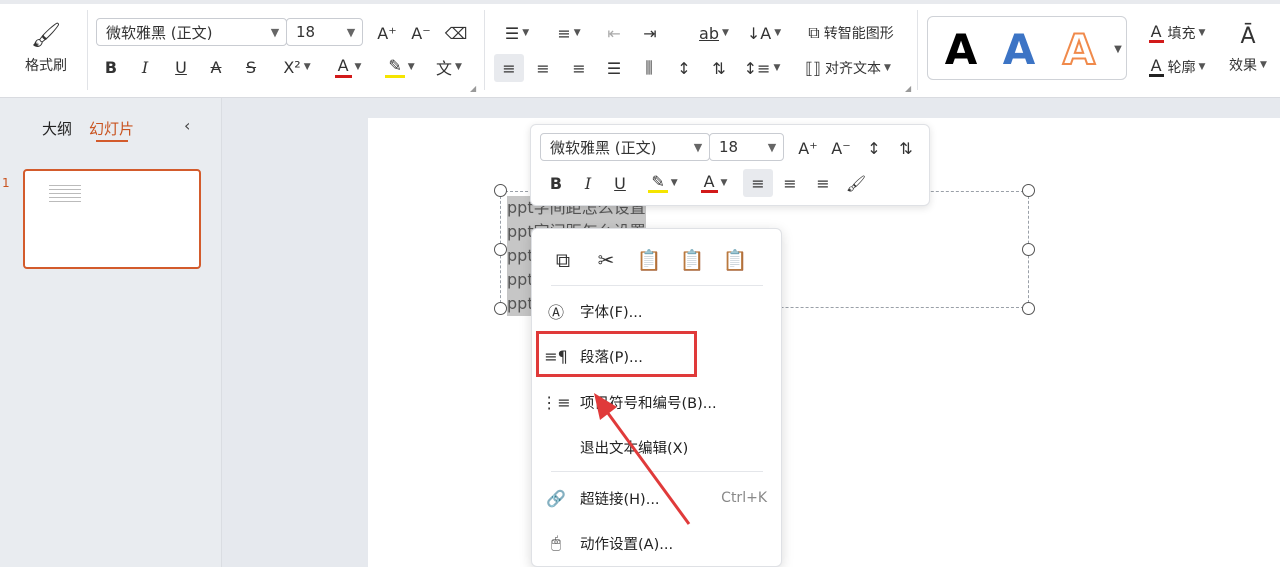 Image resolution: width=1280 pixels, height=567 pixels. I want to click on arrow-head, so click(605, 406).